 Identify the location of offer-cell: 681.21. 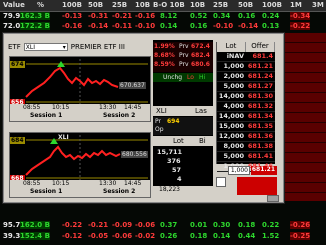
(260, 66).